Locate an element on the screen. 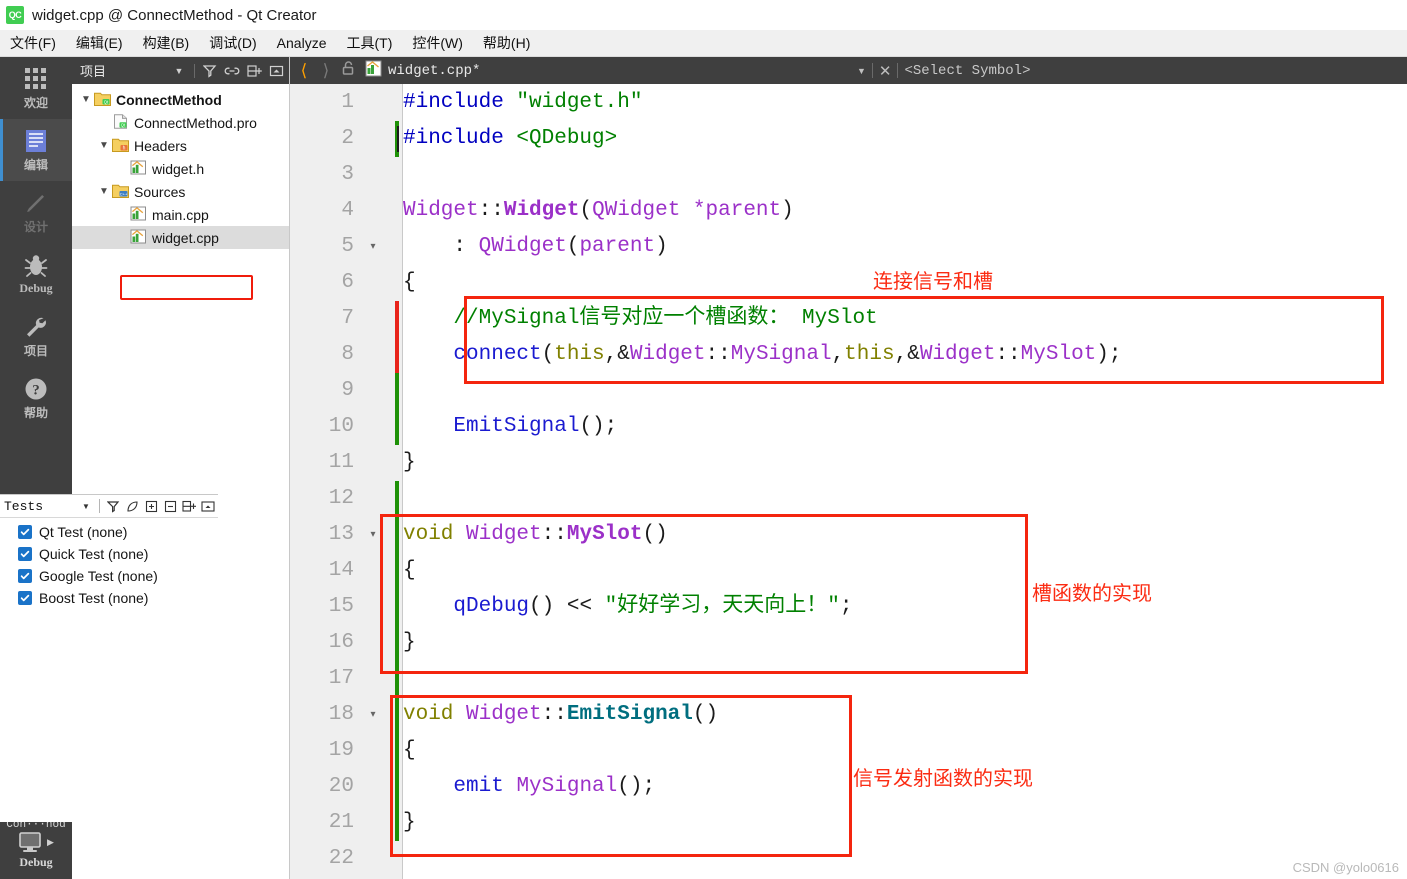 This screenshot has height=879, width=1407. code-line: void Widget::EmitSignal() is located at coordinates (560, 715).